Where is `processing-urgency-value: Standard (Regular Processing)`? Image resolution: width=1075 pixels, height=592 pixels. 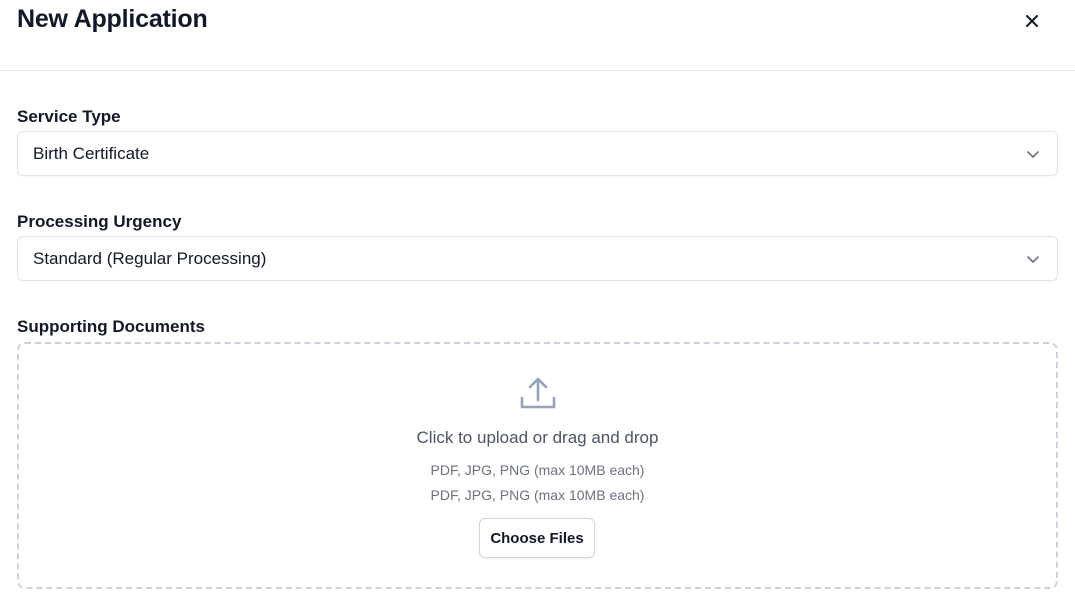 processing-urgency-value: Standard (Regular Processing) is located at coordinates (150, 258).